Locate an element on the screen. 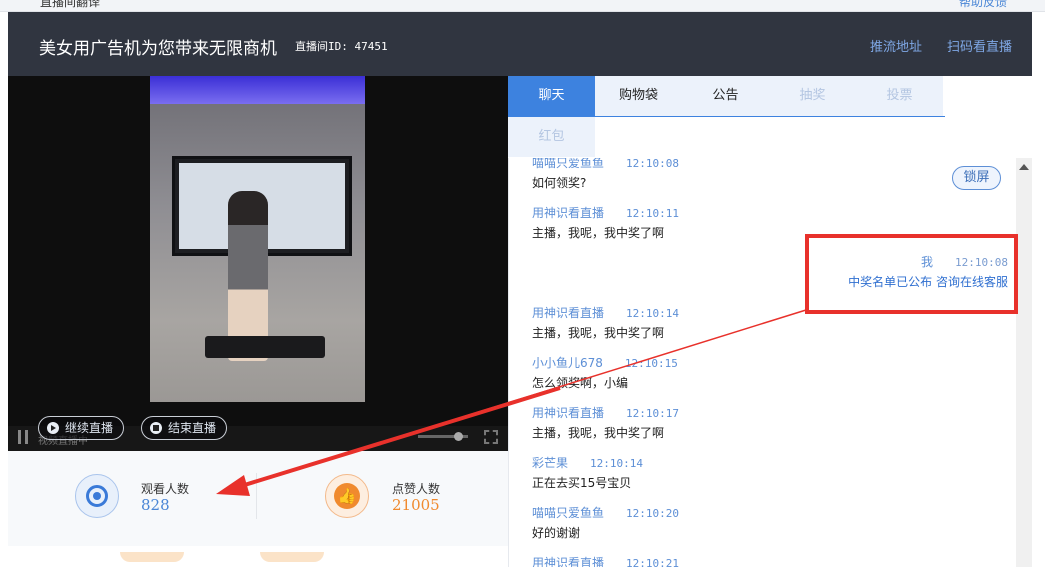 The image size is (1045, 567). chat-scrollbar is located at coordinates (1024, 362).